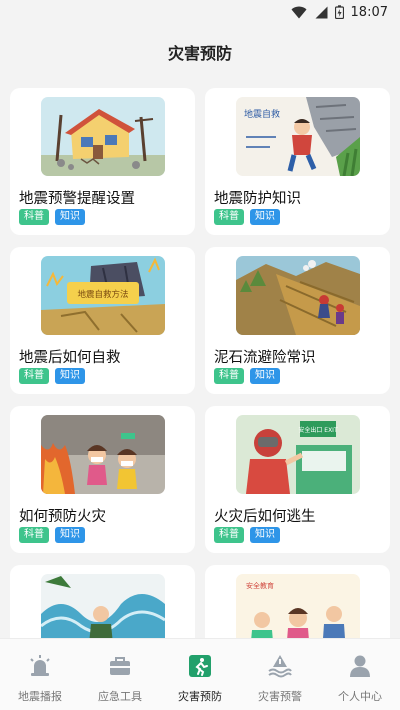 This screenshot has width=400, height=710. I want to click on card-fire-prevention: 如何预防火灾 科普 知识, so click(102, 479).